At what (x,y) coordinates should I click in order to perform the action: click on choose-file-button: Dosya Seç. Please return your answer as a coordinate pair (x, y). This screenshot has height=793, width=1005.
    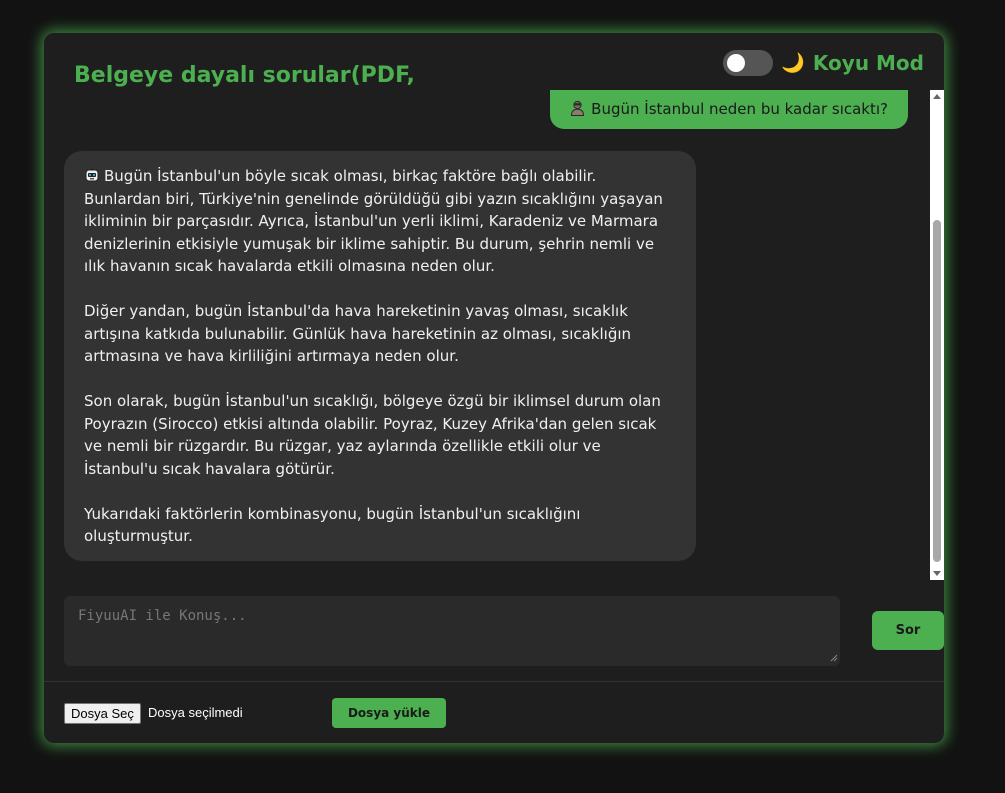
    Looking at the image, I should click on (102, 713).